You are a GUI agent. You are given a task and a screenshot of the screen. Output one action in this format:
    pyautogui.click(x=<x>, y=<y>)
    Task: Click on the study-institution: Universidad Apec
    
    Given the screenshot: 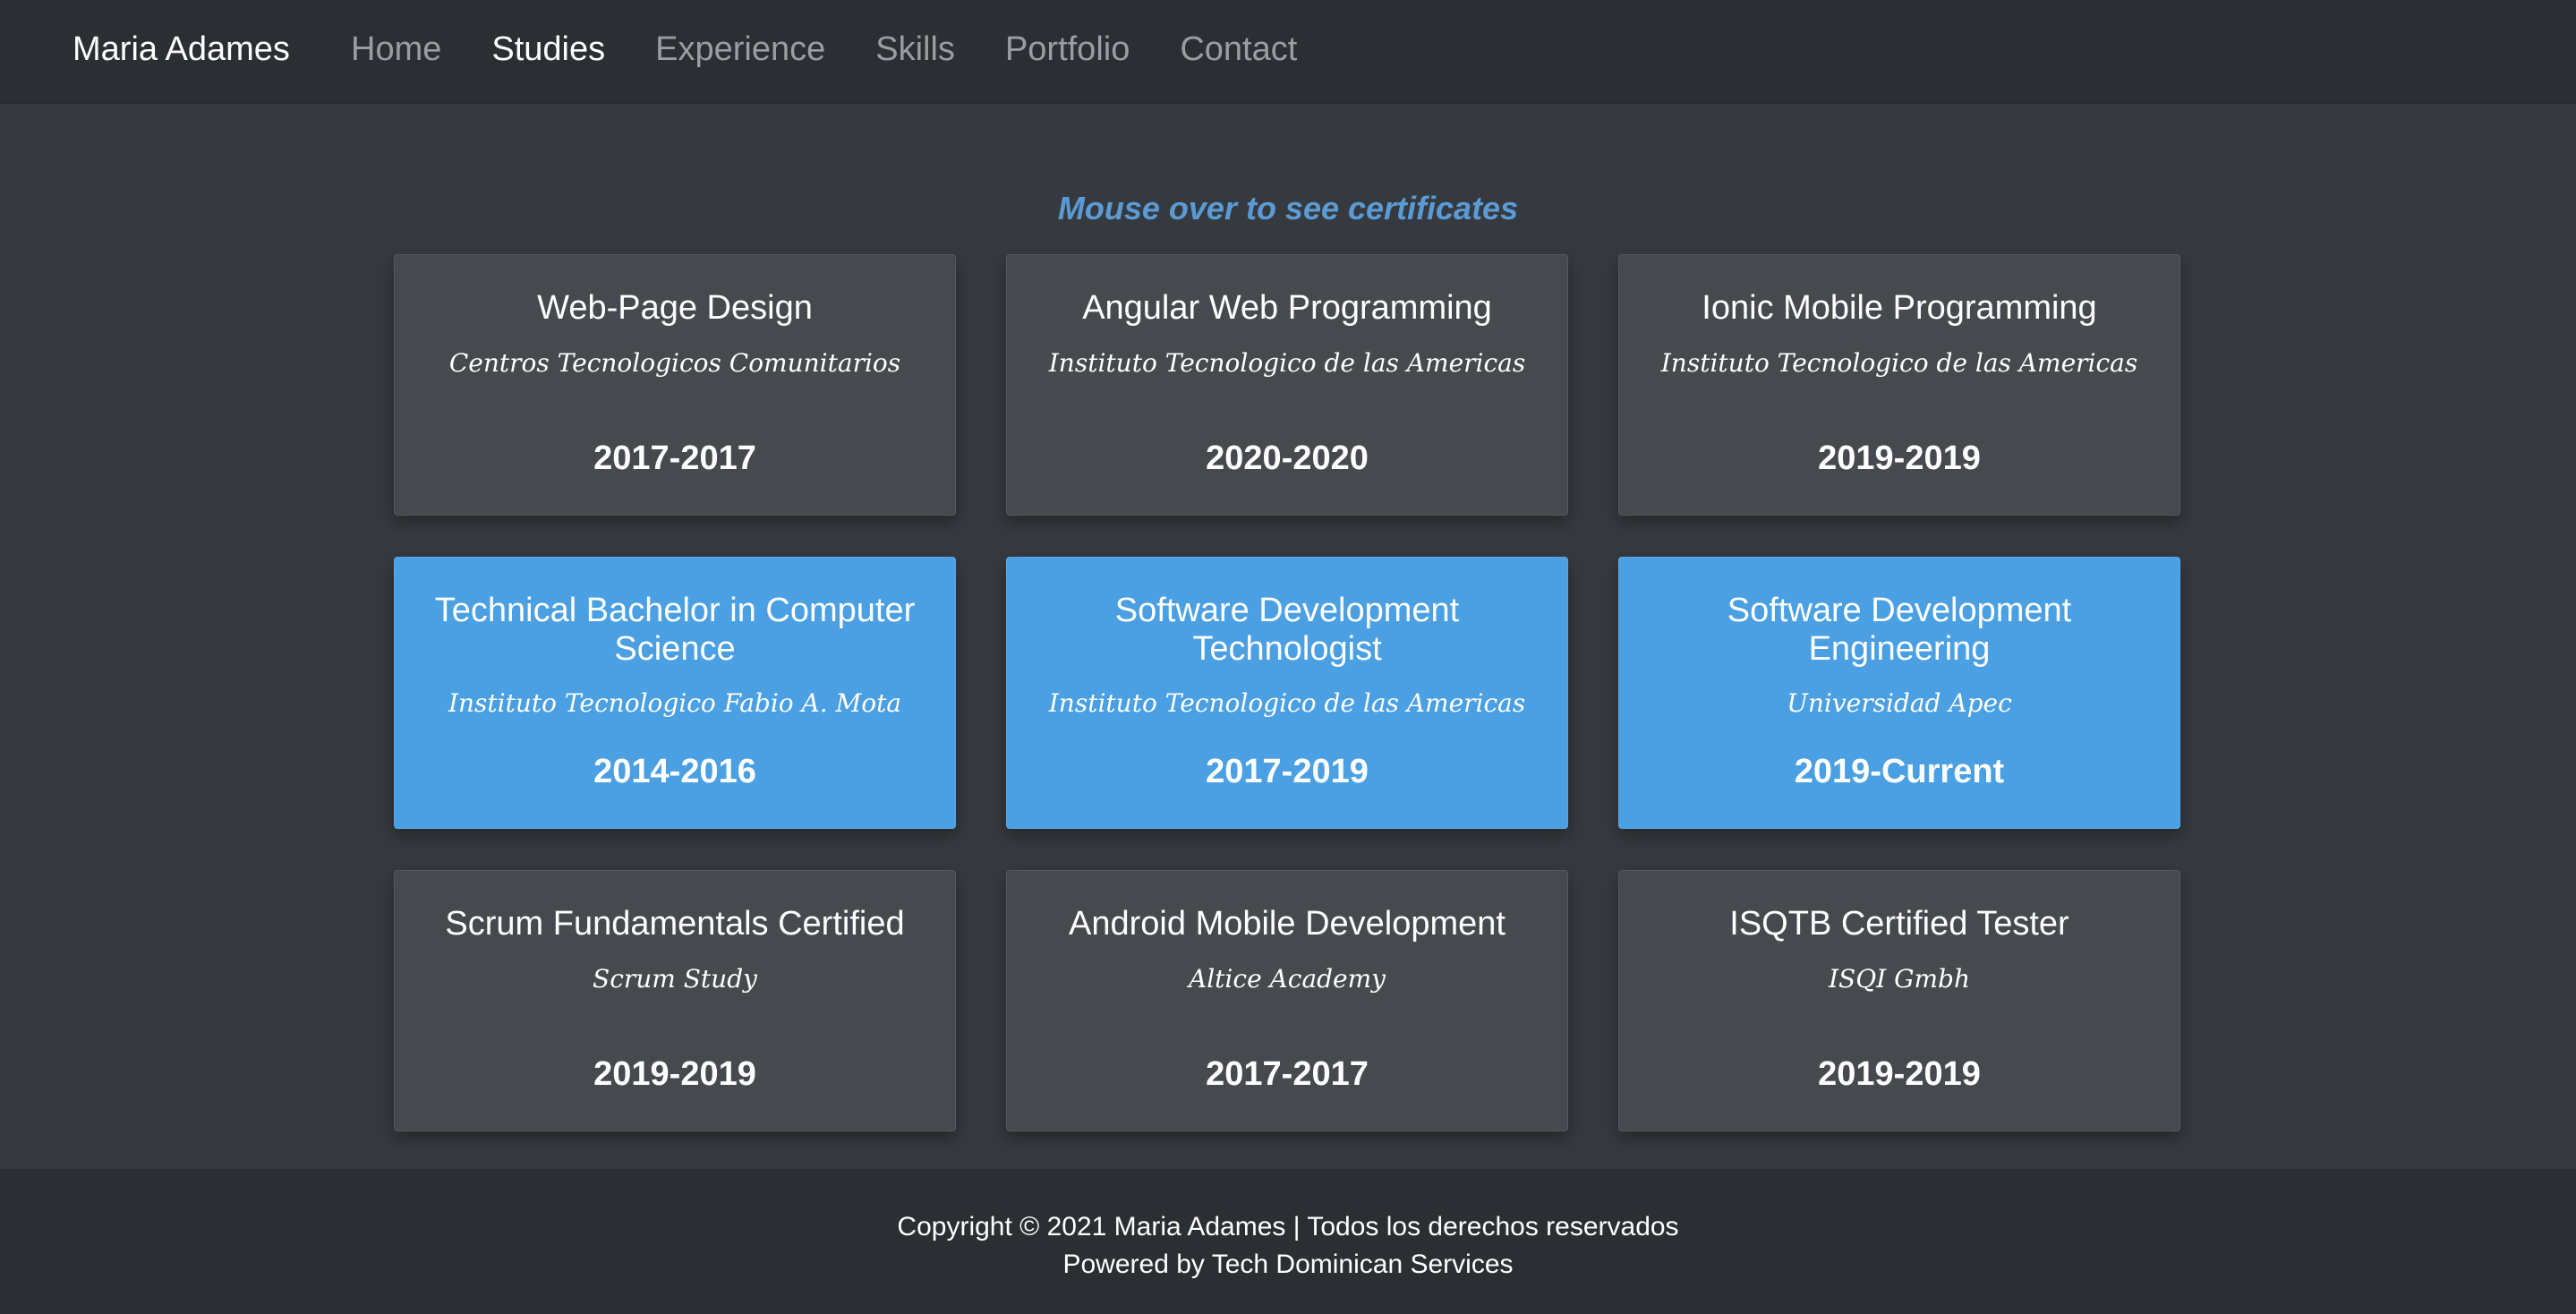 What is the action you would take?
    pyautogui.click(x=1899, y=703)
    